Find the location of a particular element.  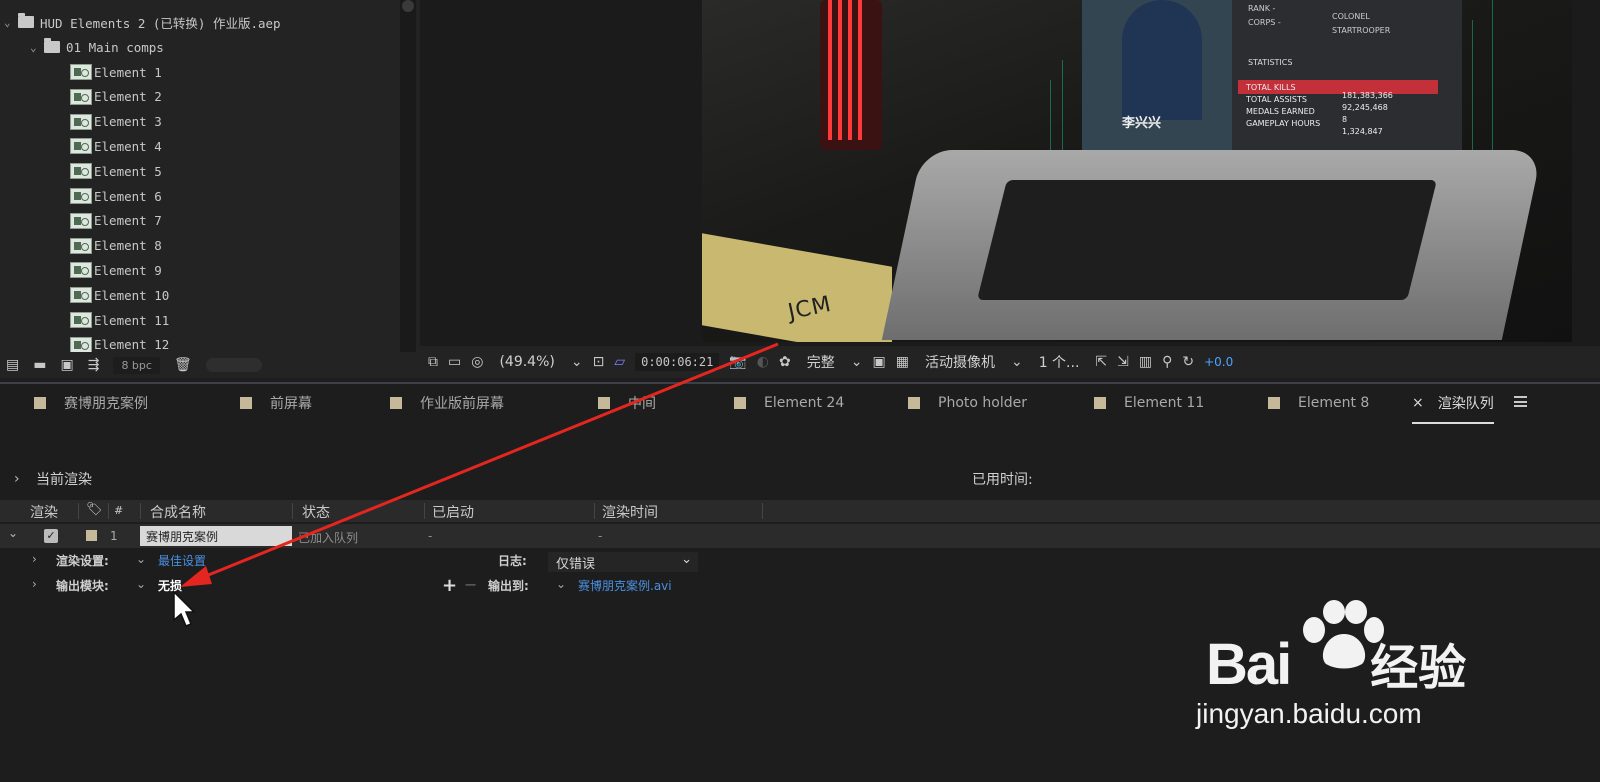

toggle-pixel-aspect-icon: ⇱ is located at coordinates (1101, 362).